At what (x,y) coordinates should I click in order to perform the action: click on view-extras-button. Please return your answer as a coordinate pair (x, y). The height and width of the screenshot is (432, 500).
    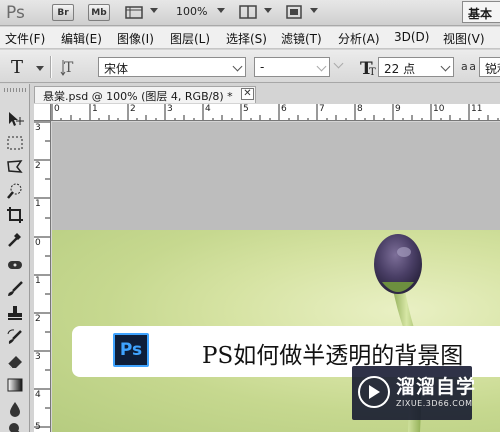
    Looking at the image, I should click on (135, 12).